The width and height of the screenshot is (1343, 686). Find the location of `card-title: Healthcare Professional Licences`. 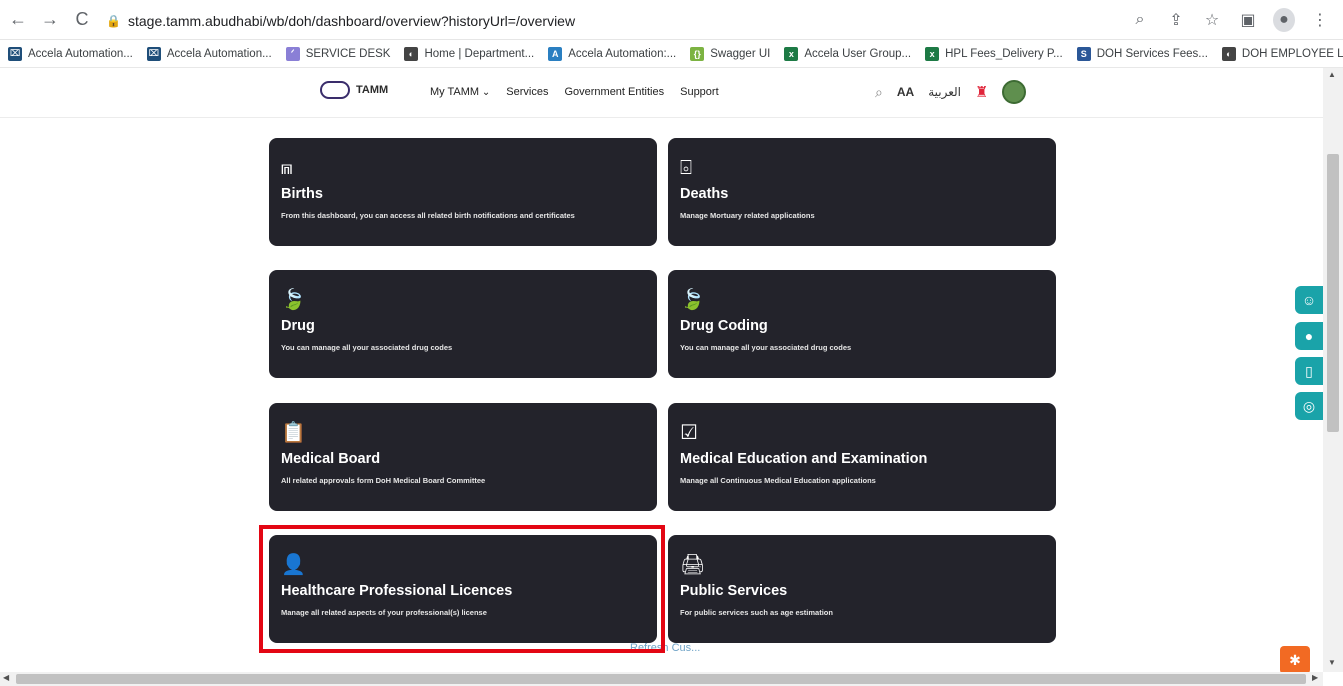

card-title: Healthcare Professional Licences is located at coordinates (397, 591).